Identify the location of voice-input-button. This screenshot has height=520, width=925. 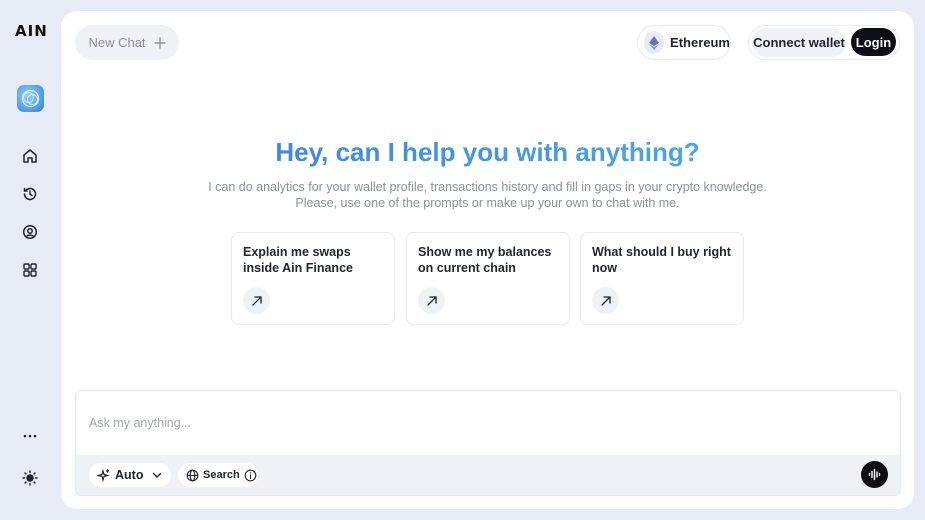
(874, 474).